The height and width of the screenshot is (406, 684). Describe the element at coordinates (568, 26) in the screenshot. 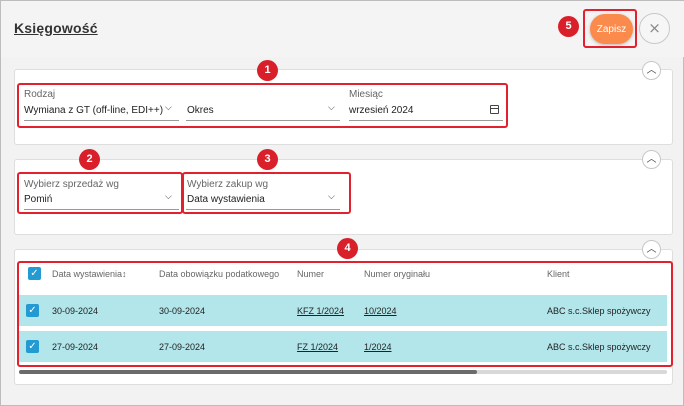

I see `annotation-badge-5: 5` at that location.